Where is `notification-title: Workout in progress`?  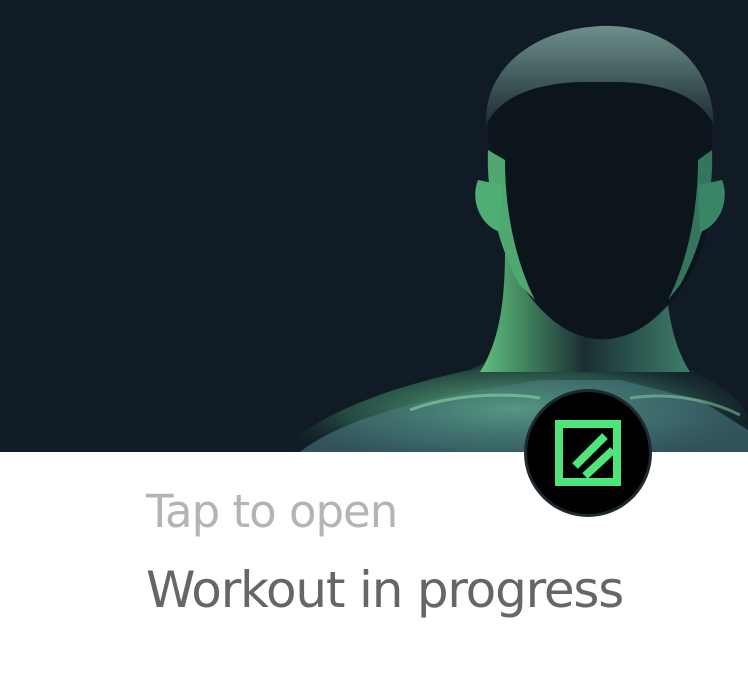
notification-title: Workout in progress is located at coordinates (385, 590).